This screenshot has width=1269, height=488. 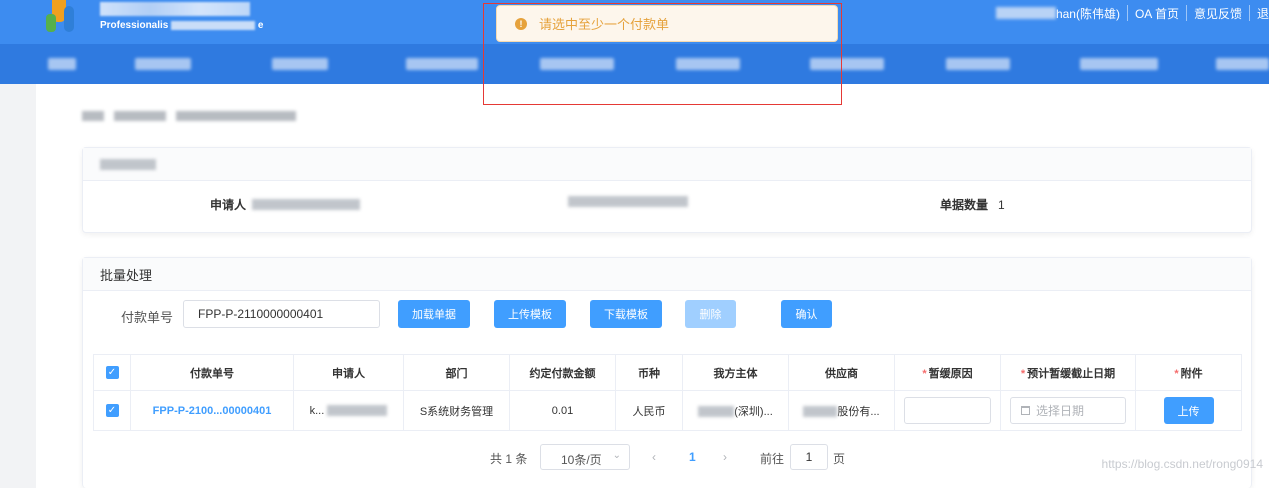 I want to click on payment-no-input: FPP-P-2110000000401, so click(x=281, y=314).